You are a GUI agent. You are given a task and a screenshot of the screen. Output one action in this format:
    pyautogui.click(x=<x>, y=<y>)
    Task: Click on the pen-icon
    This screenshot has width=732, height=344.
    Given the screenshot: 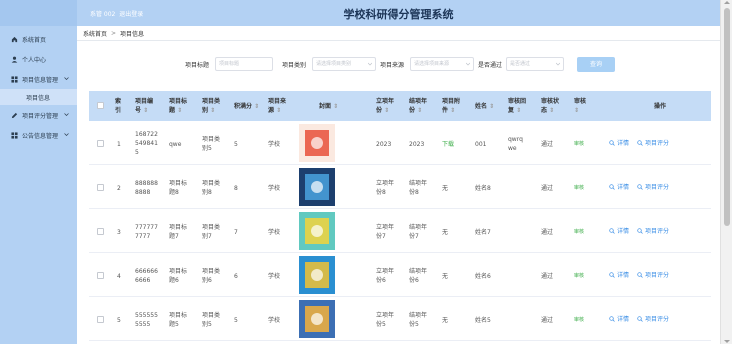 What is the action you would take?
    pyautogui.click(x=14, y=115)
    